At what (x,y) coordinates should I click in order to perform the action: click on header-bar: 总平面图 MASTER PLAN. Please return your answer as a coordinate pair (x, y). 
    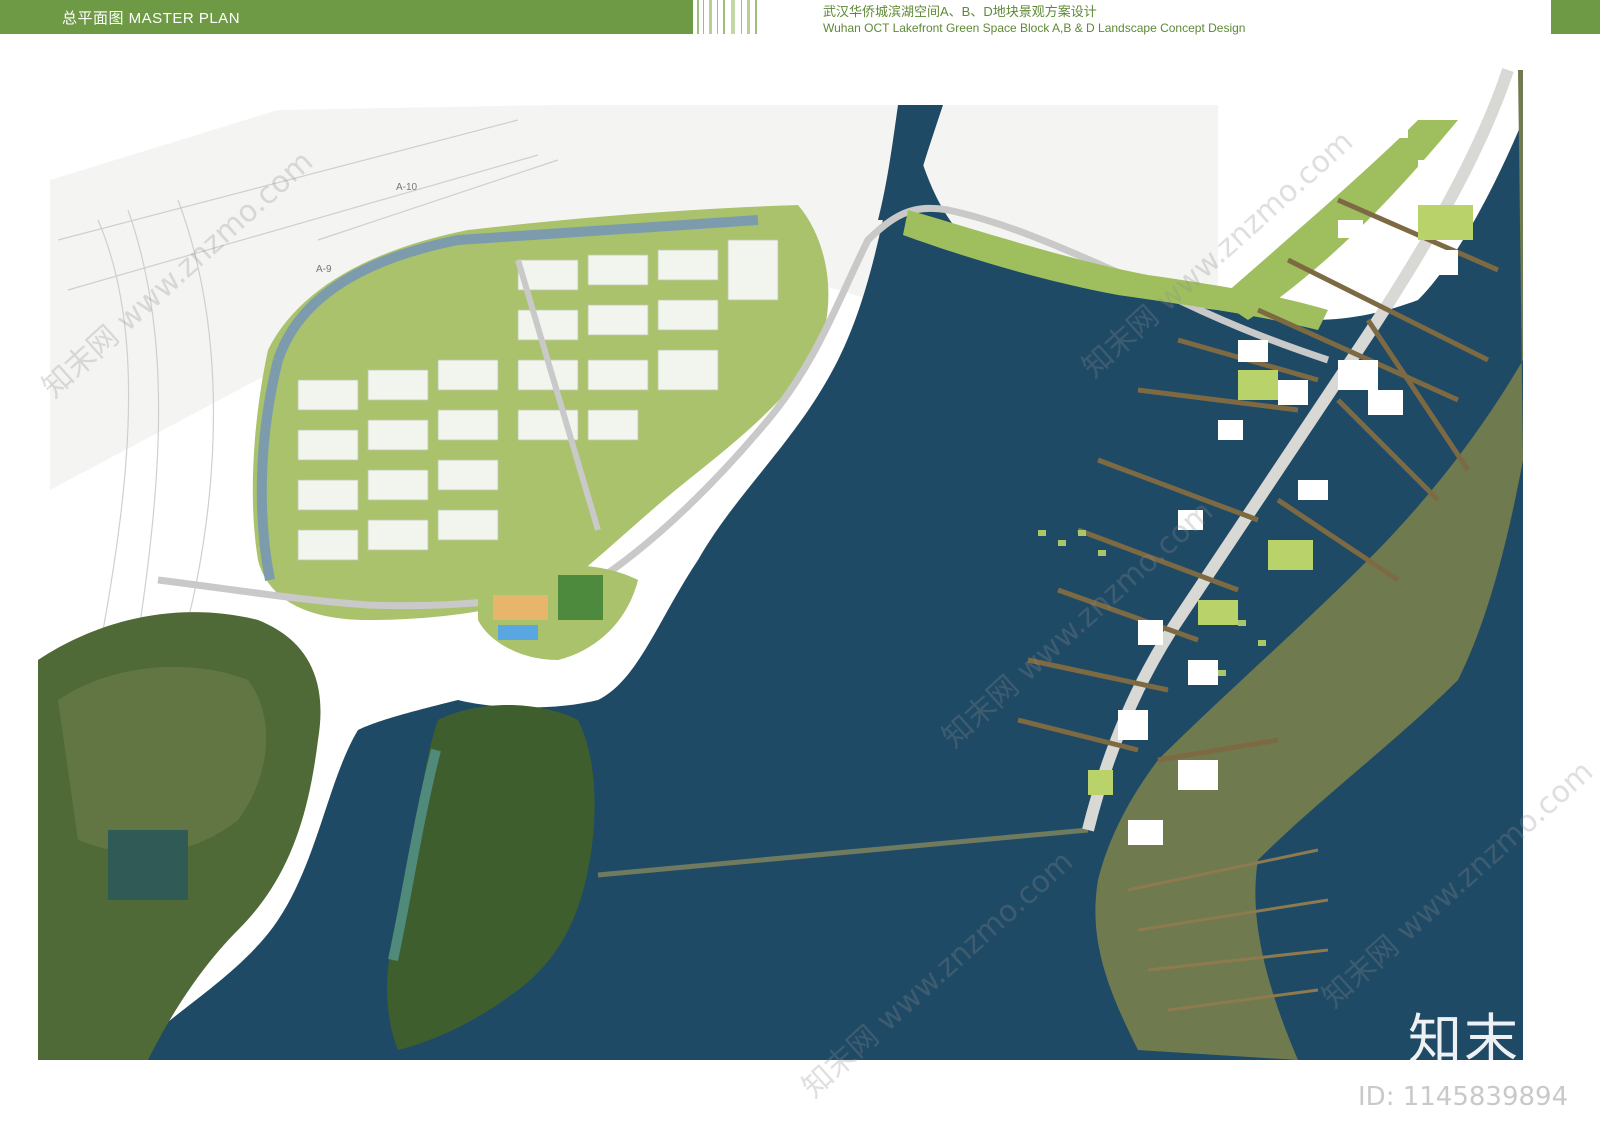
    Looking at the image, I should click on (346, 17).